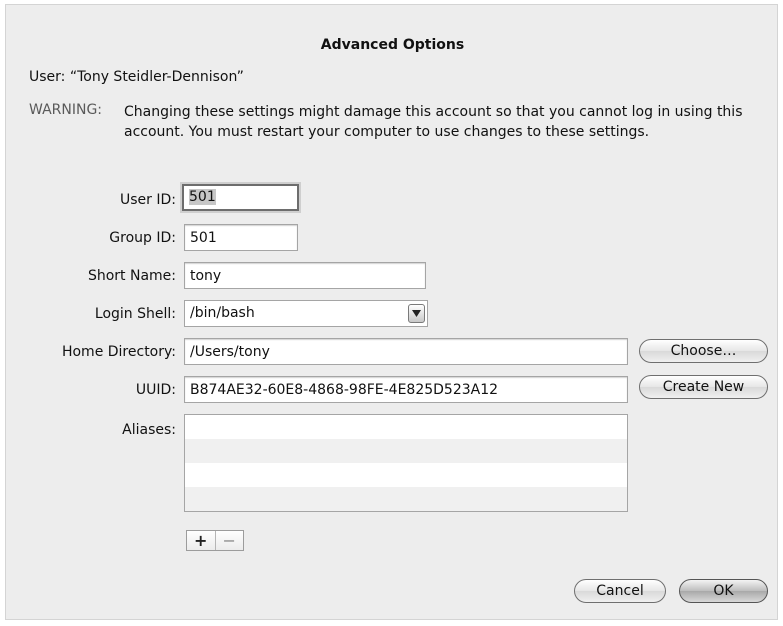 The height and width of the screenshot is (626, 783). What do you see at coordinates (723, 591) in the screenshot?
I see `ok-button: OK` at bounding box center [723, 591].